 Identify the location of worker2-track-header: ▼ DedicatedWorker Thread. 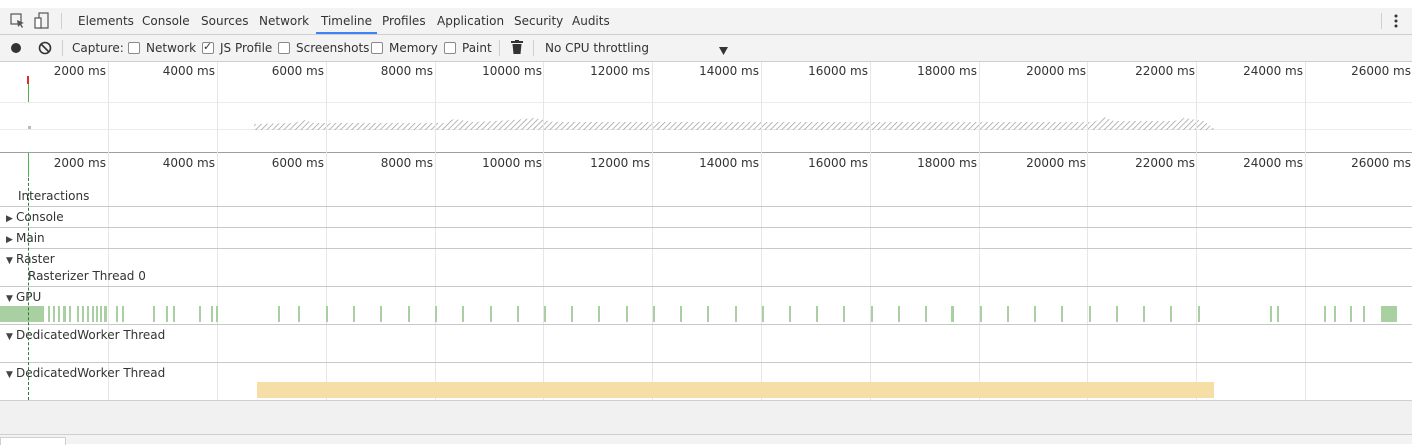
(85, 373).